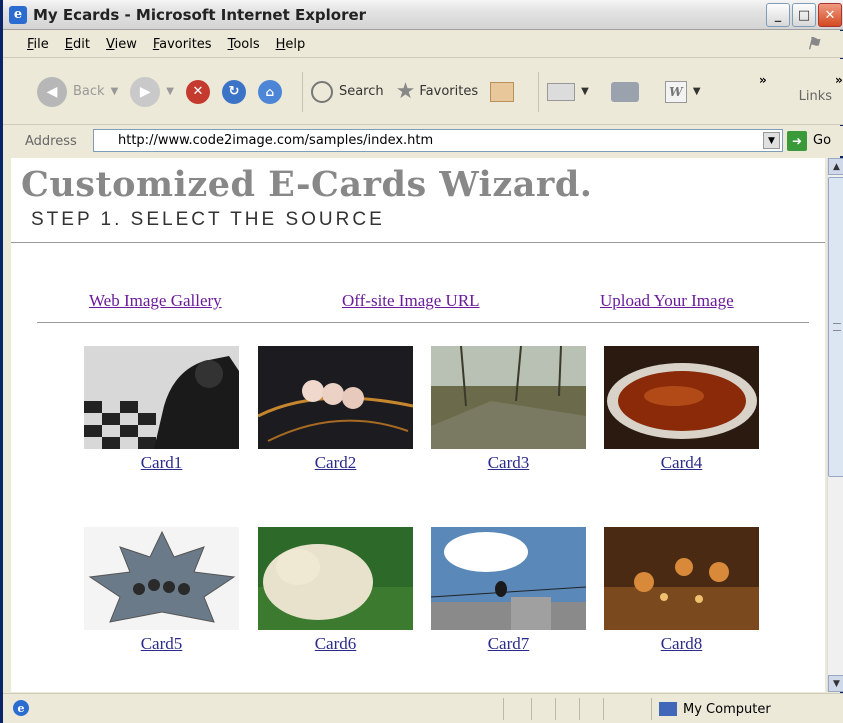  I want to click on card-1-link: Card1, so click(161, 463).